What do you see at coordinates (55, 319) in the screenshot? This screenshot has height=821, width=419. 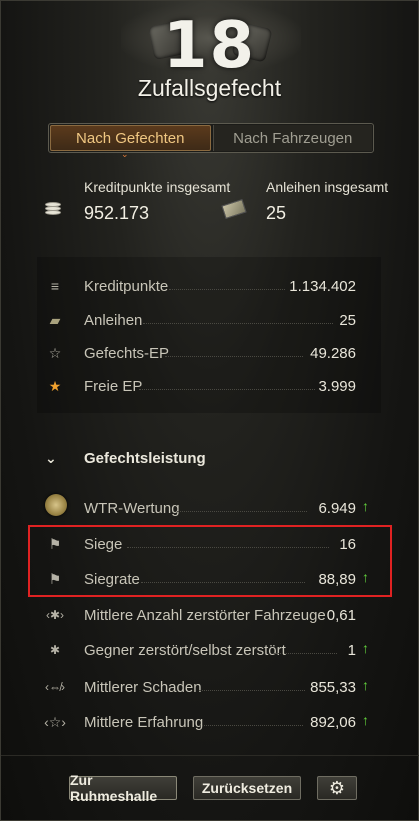 I see `bonds-icon: ▰` at bounding box center [55, 319].